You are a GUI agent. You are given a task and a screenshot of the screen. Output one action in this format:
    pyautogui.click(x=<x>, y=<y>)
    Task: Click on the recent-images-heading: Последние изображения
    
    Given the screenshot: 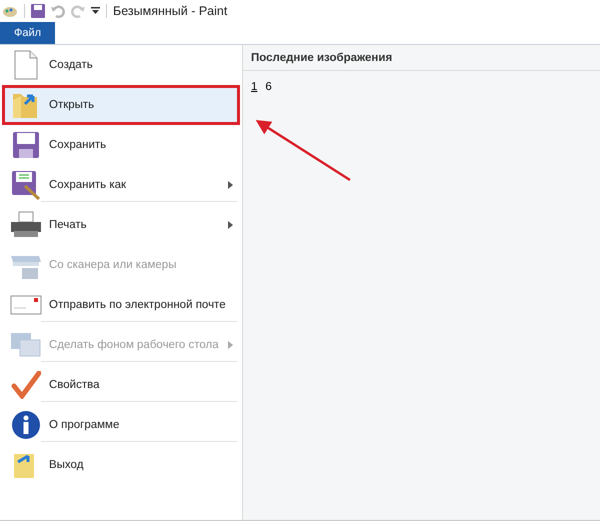 What is the action you would take?
    pyautogui.click(x=421, y=58)
    